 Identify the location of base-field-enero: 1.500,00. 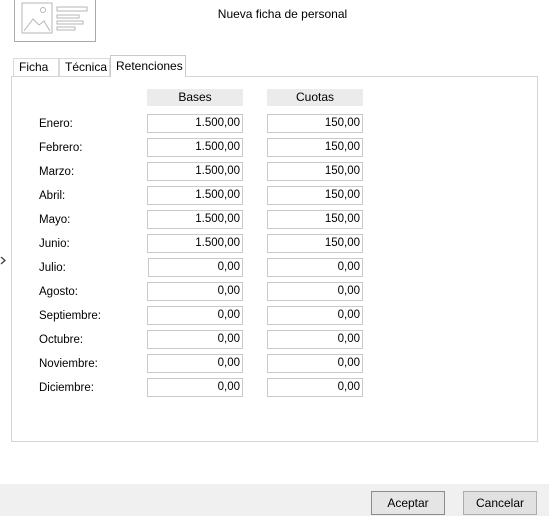
(195, 123).